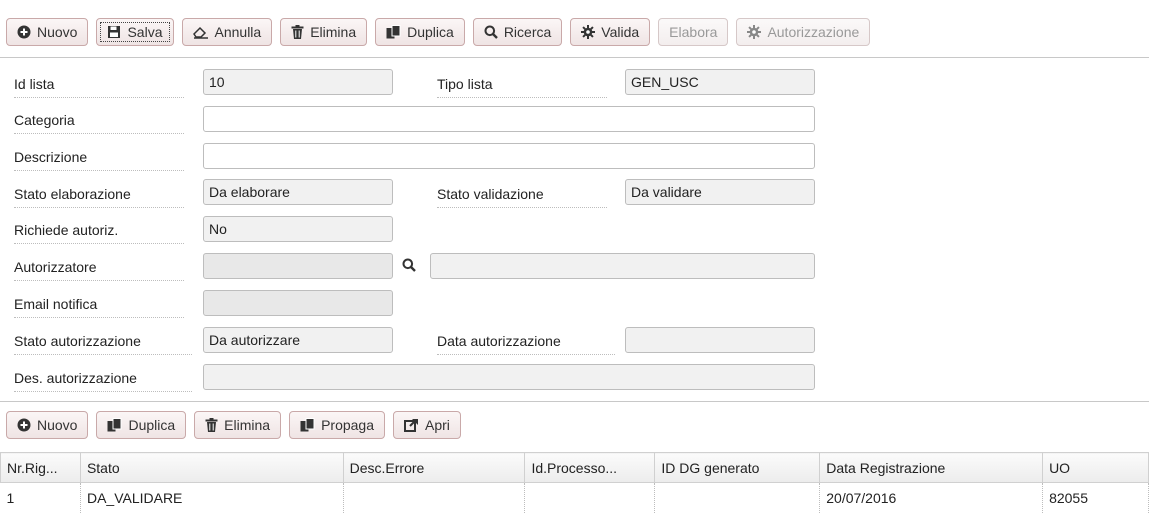 This screenshot has height=514, width=1149. I want to click on col-header-uo: UO, so click(1095, 467).